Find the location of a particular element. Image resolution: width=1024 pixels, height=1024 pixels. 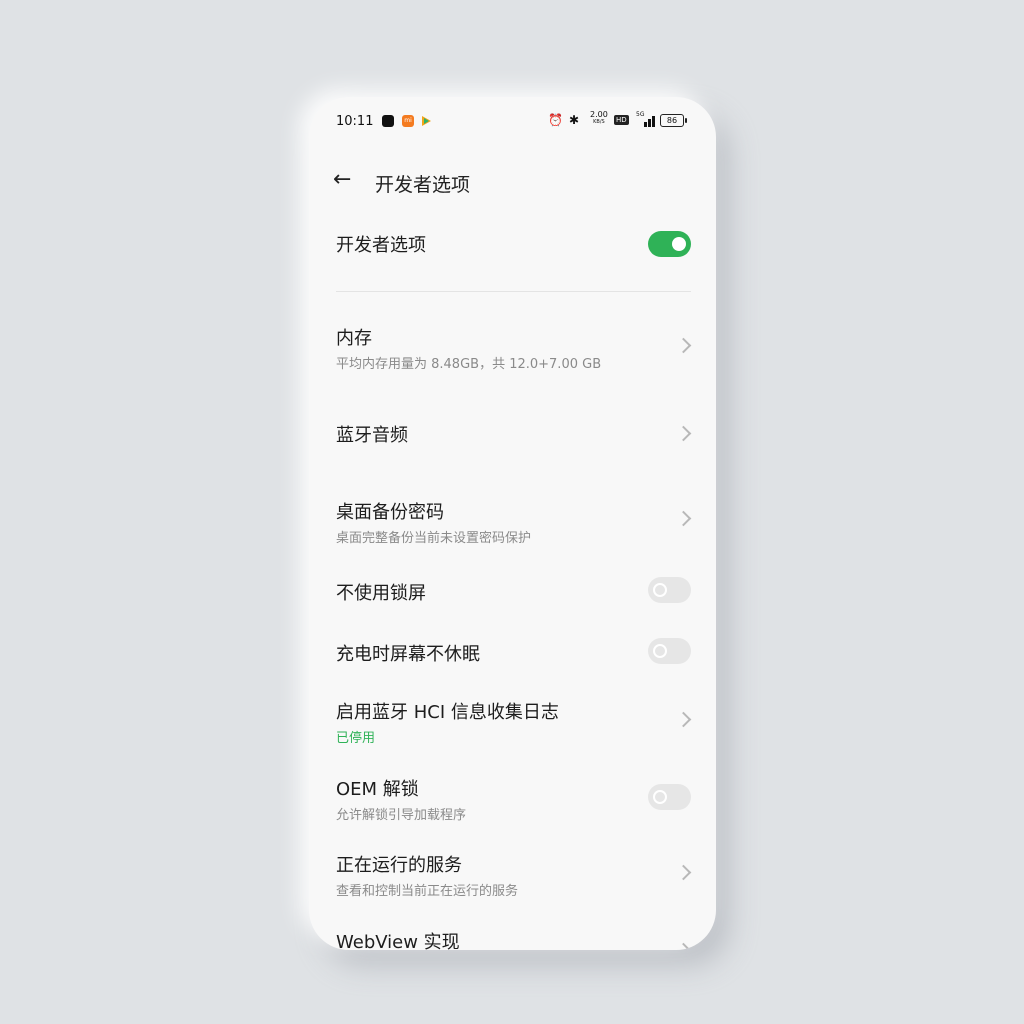

signal-icon: 5G is located at coordinates (646, 119).